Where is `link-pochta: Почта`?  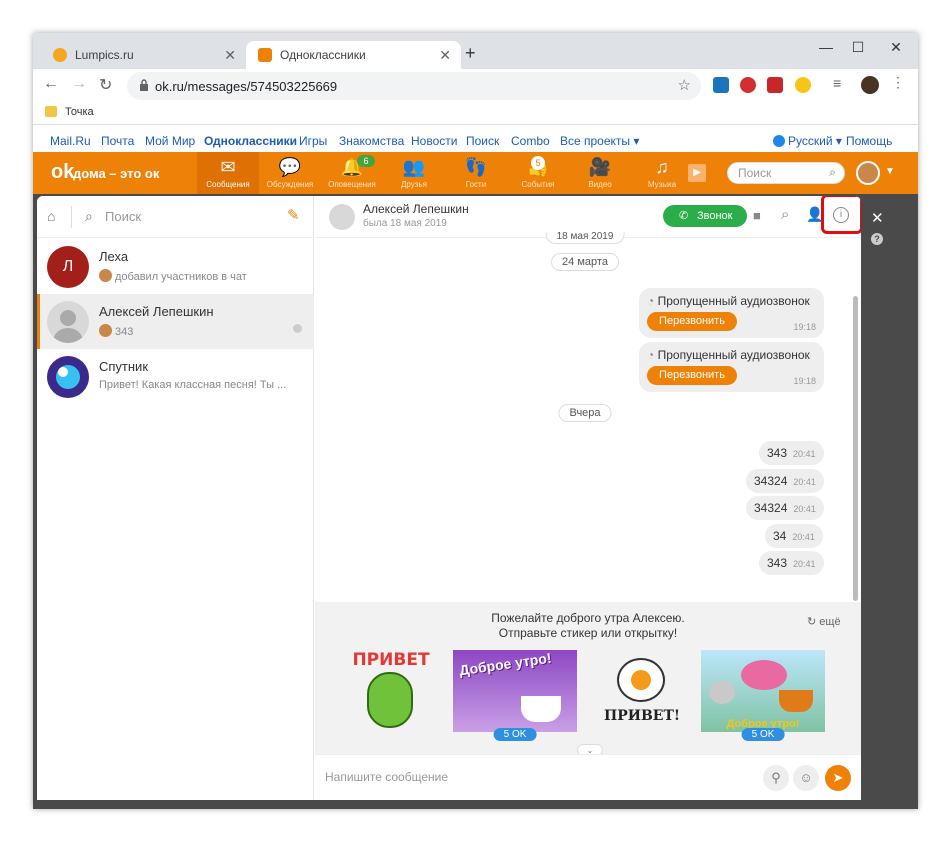
link-pochta: Почта is located at coordinates (117, 141).